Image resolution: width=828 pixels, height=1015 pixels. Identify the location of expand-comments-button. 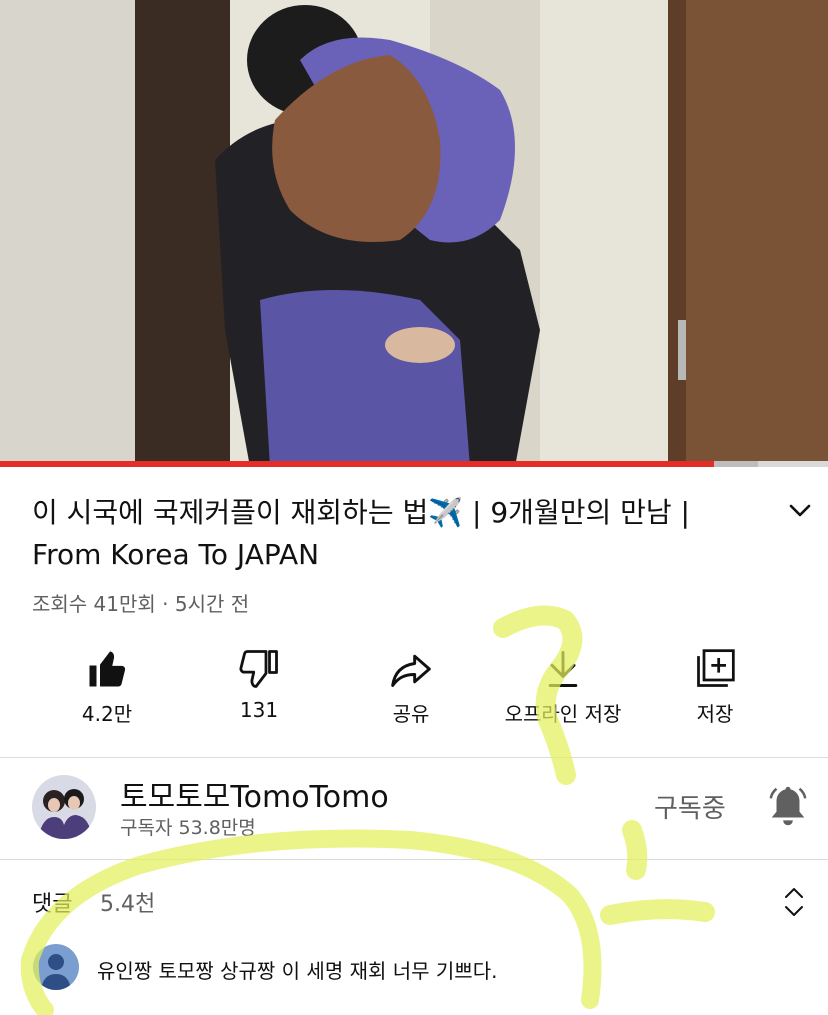
(794, 902).